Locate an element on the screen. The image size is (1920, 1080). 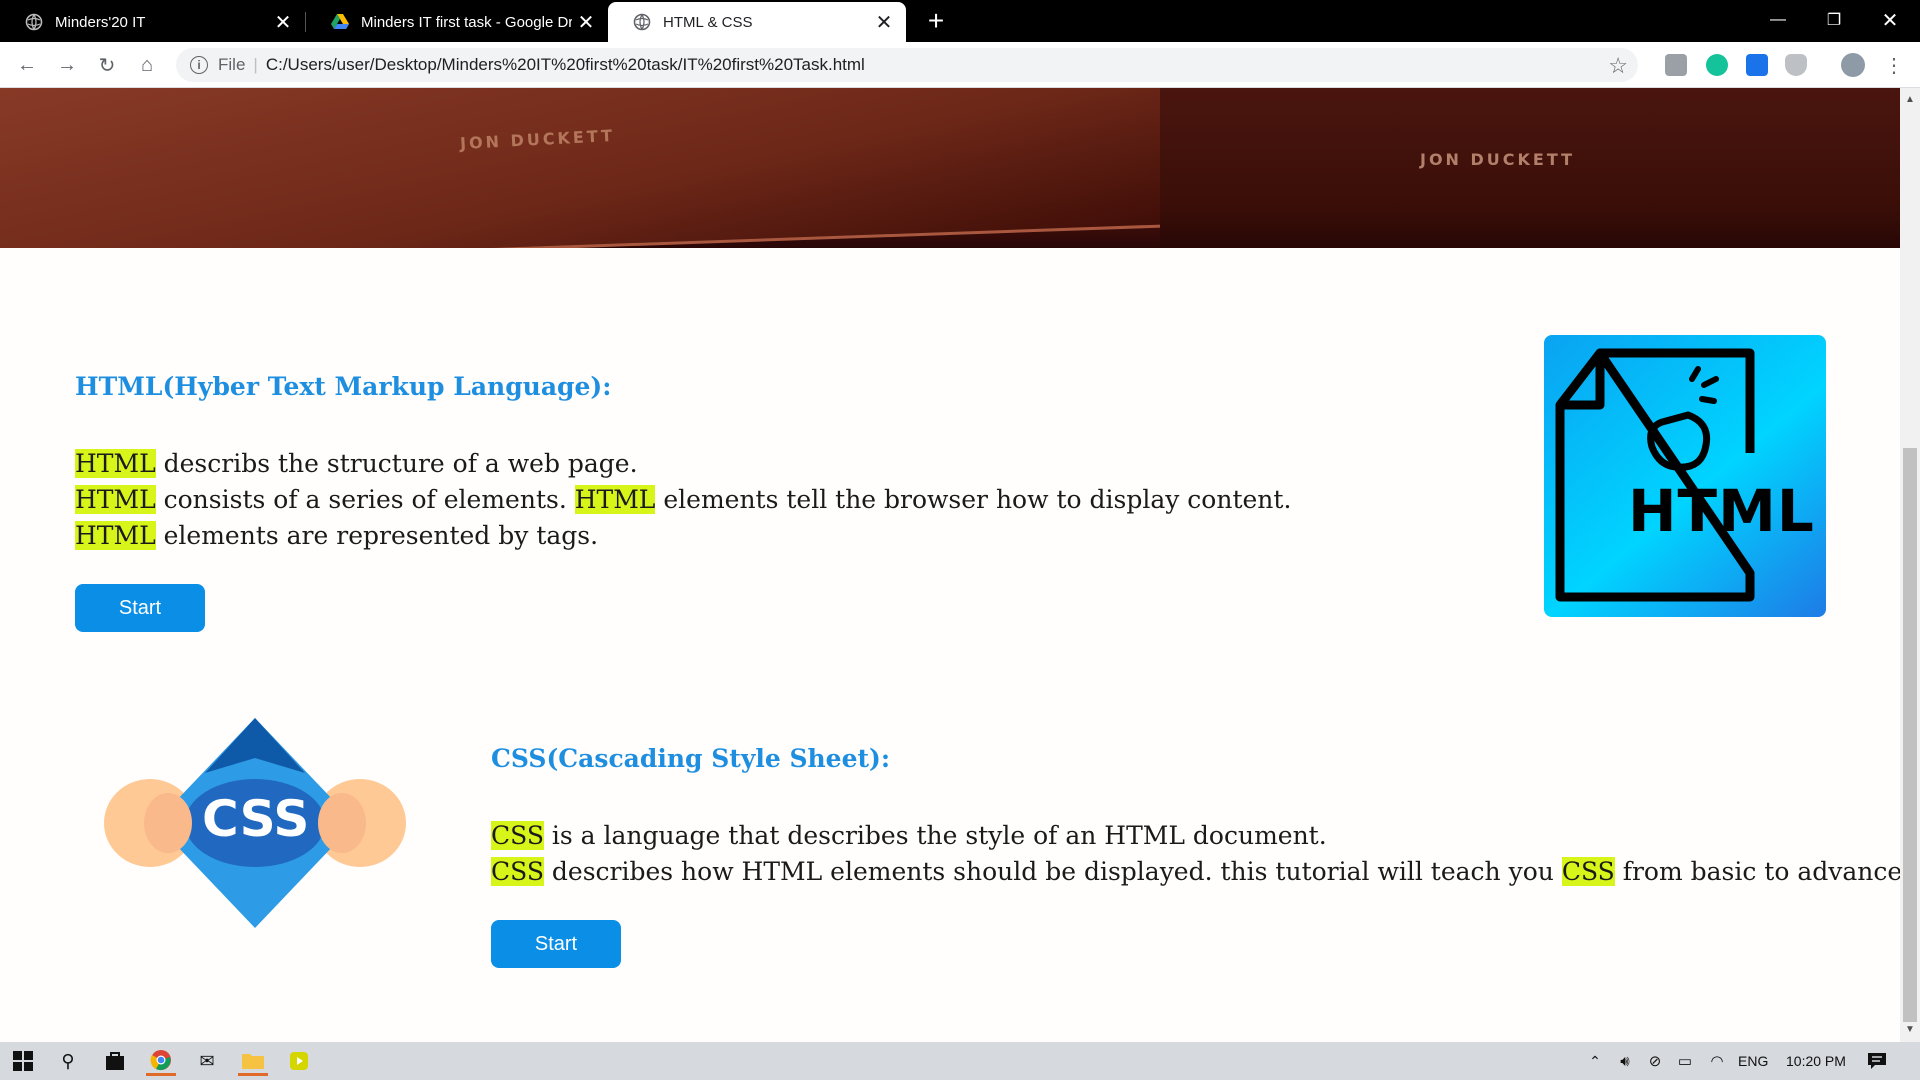
close-window-button: ✕ is located at coordinates (1890, 20).